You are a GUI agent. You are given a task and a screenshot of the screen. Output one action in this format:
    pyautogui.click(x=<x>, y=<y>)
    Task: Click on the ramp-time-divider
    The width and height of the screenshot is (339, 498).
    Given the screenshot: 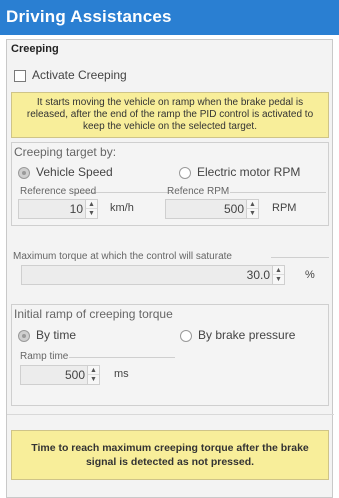 What is the action you would take?
    pyautogui.click(x=122, y=357)
    